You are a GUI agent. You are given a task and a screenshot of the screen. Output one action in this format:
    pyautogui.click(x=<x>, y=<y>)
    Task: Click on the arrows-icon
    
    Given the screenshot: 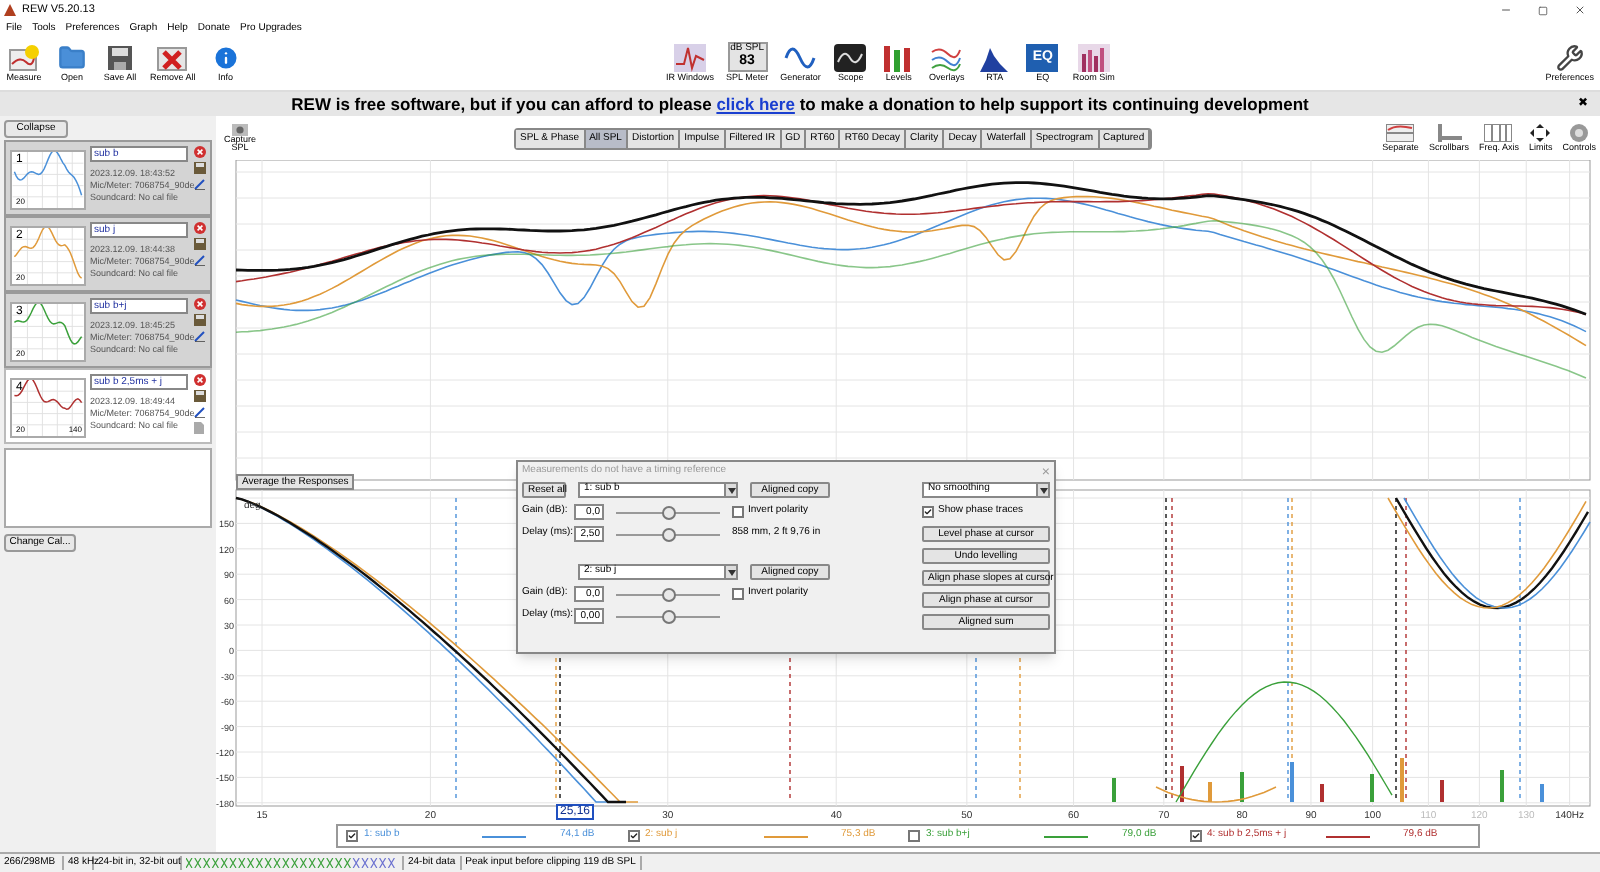 What is the action you would take?
    pyautogui.click(x=1540, y=132)
    